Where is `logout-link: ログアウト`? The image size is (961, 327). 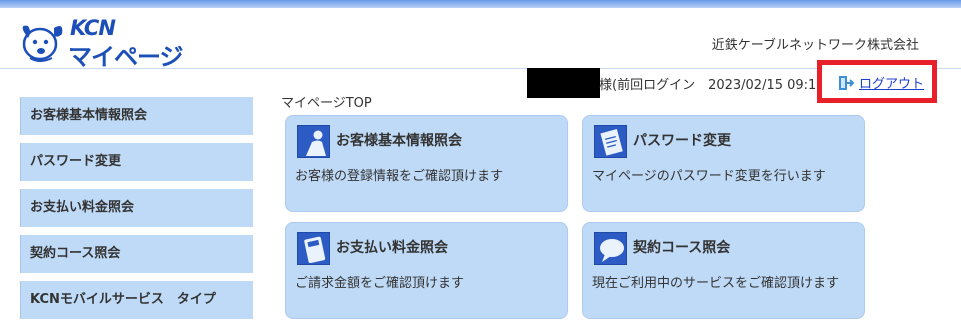
logout-link: ログアウト is located at coordinates (891, 82).